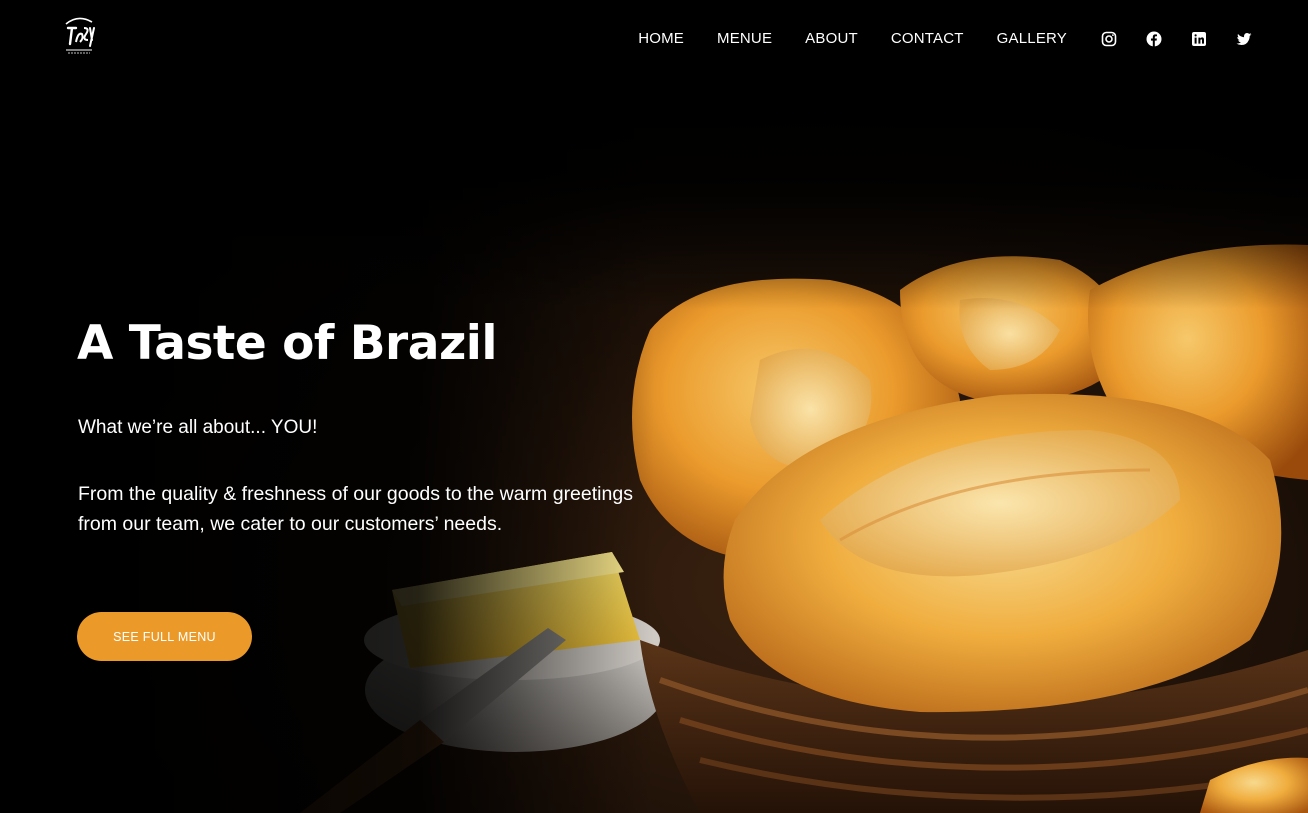  Describe the element at coordinates (287, 343) in the screenshot. I see `hero-title: A Taste of Brazil` at that location.